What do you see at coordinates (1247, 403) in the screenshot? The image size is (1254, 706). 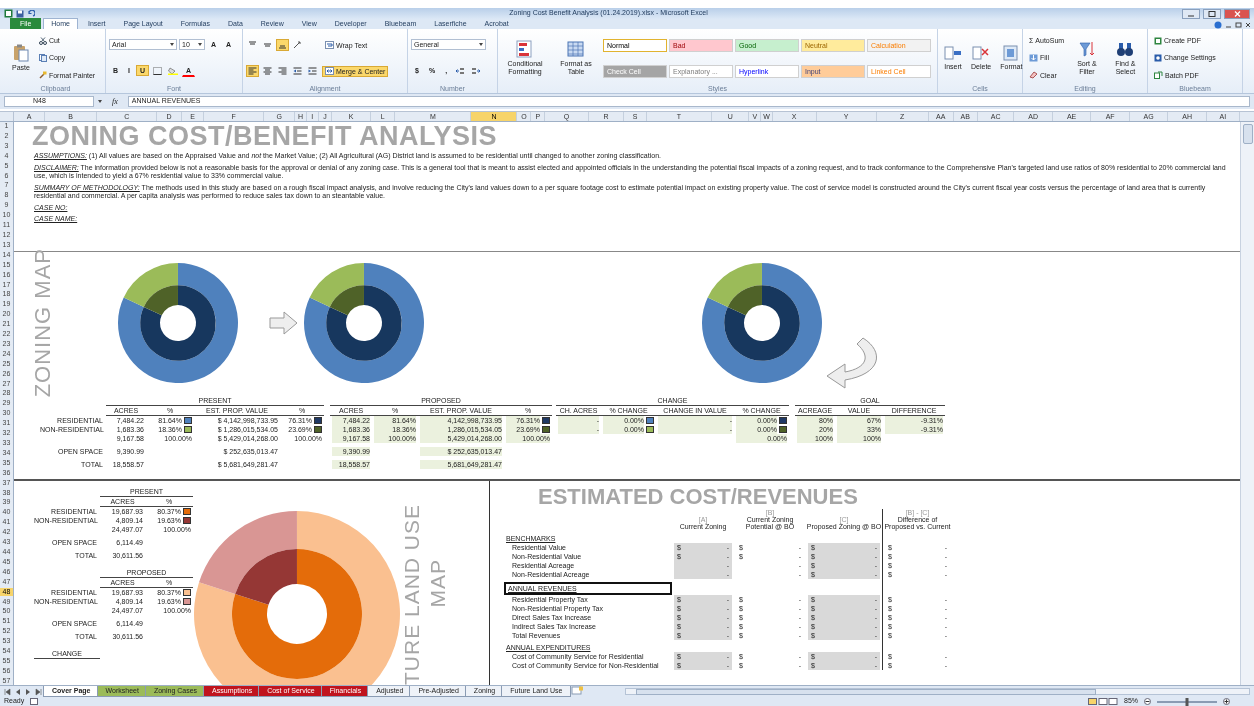 I see `vertical-scrollbar` at bounding box center [1247, 403].